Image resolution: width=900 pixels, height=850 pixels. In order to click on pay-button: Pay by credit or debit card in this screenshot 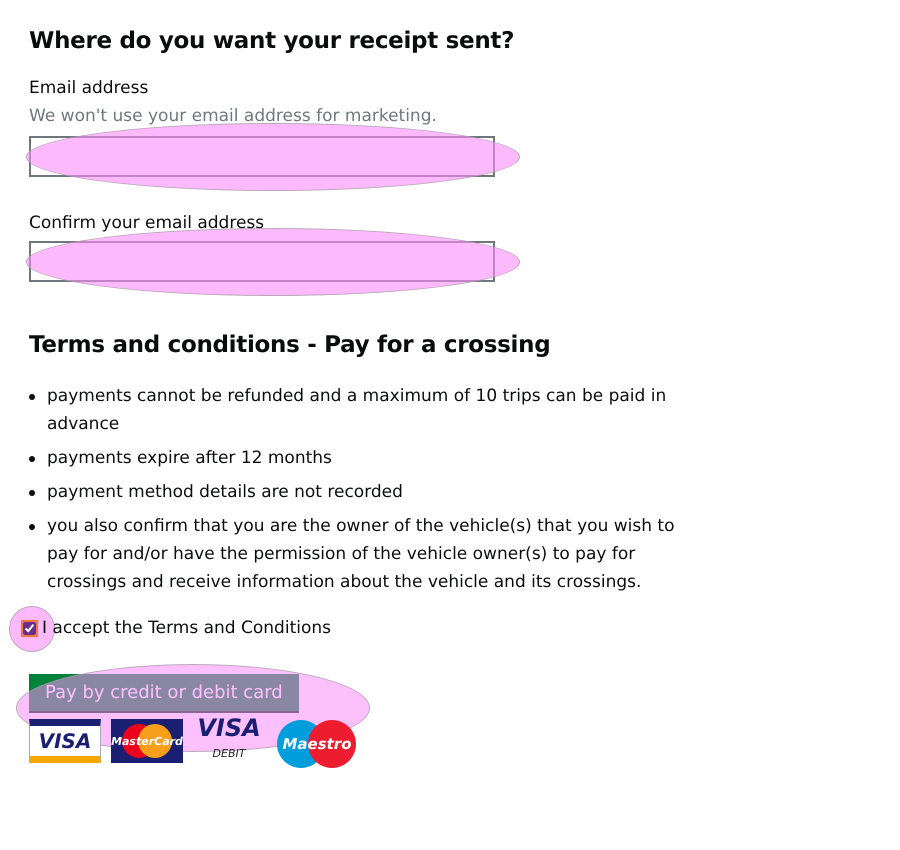, I will do `click(164, 692)`.